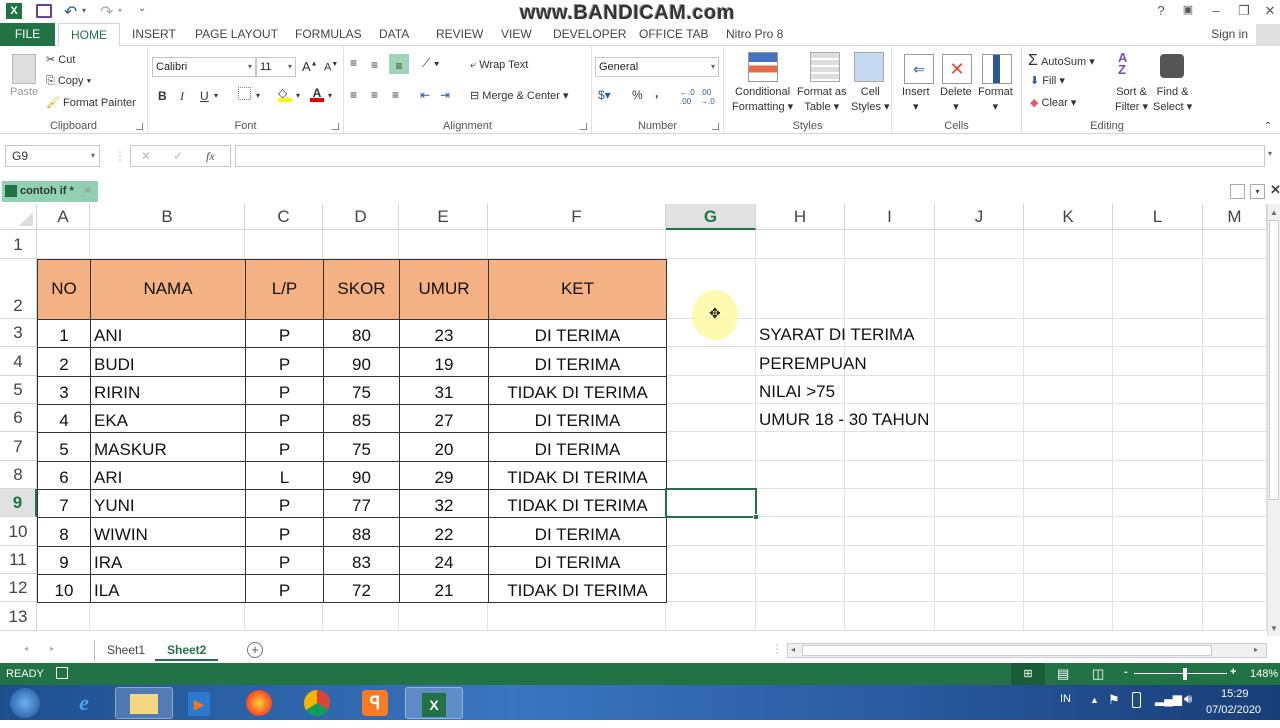 The image size is (1280, 728). What do you see at coordinates (1047, 80) in the screenshot?
I see `fill-button: ⬇ Fill ▾` at bounding box center [1047, 80].